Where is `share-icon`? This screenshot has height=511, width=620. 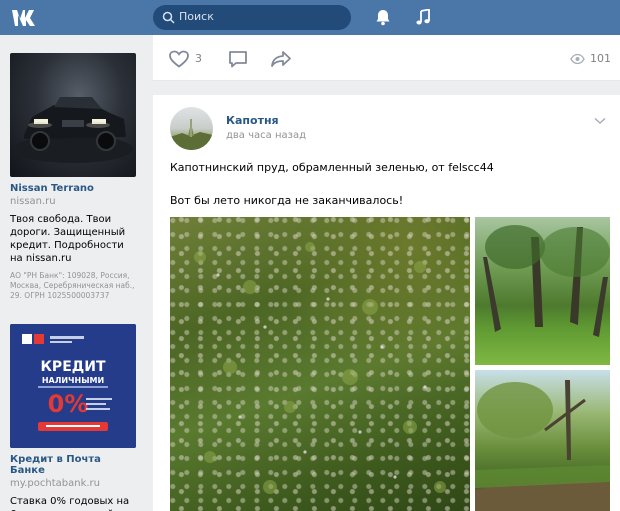 share-icon is located at coordinates (281, 59).